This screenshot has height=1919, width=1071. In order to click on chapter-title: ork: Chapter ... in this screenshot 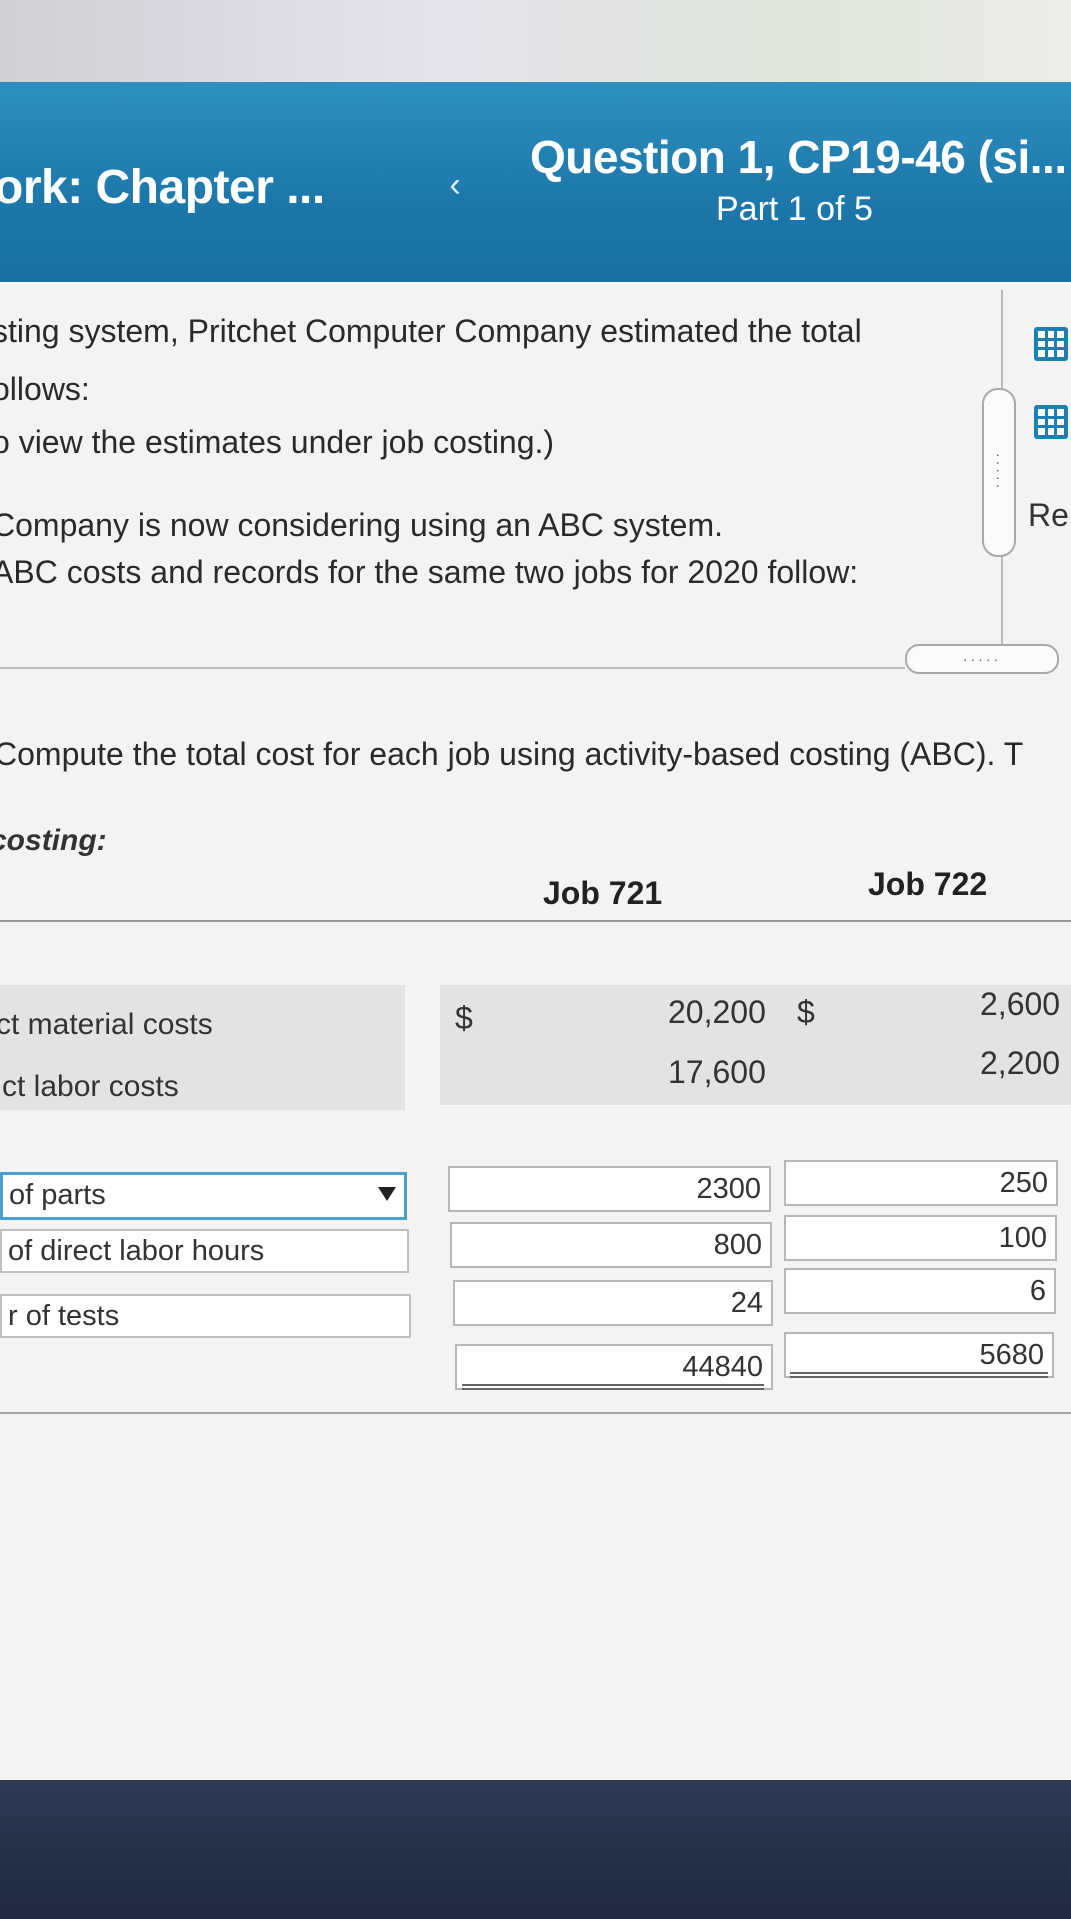, I will do `click(162, 187)`.